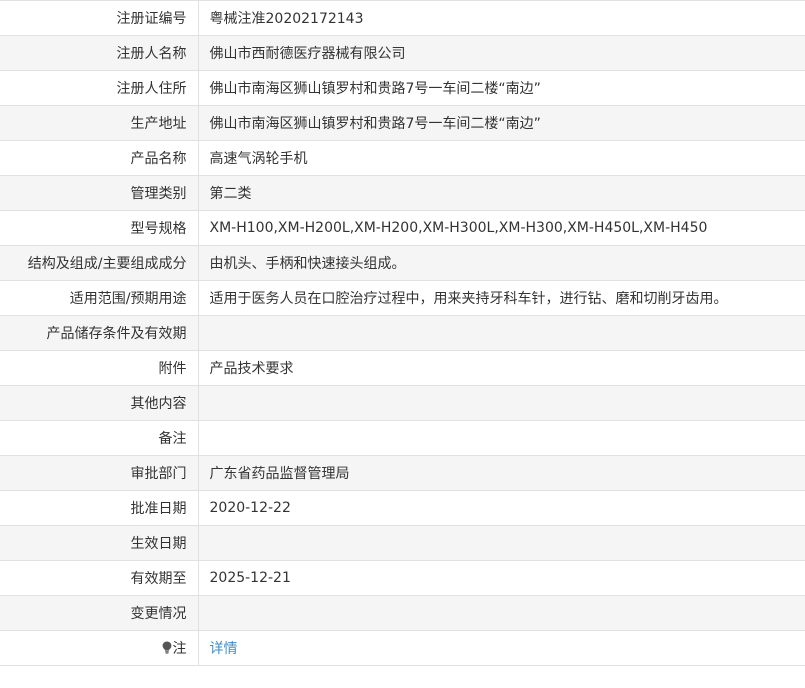  What do you see at coordinates (99, 263) in the screenshot?
I see `row-label: 结构及组成/主要组成成分` at bounding box center [99, 263].